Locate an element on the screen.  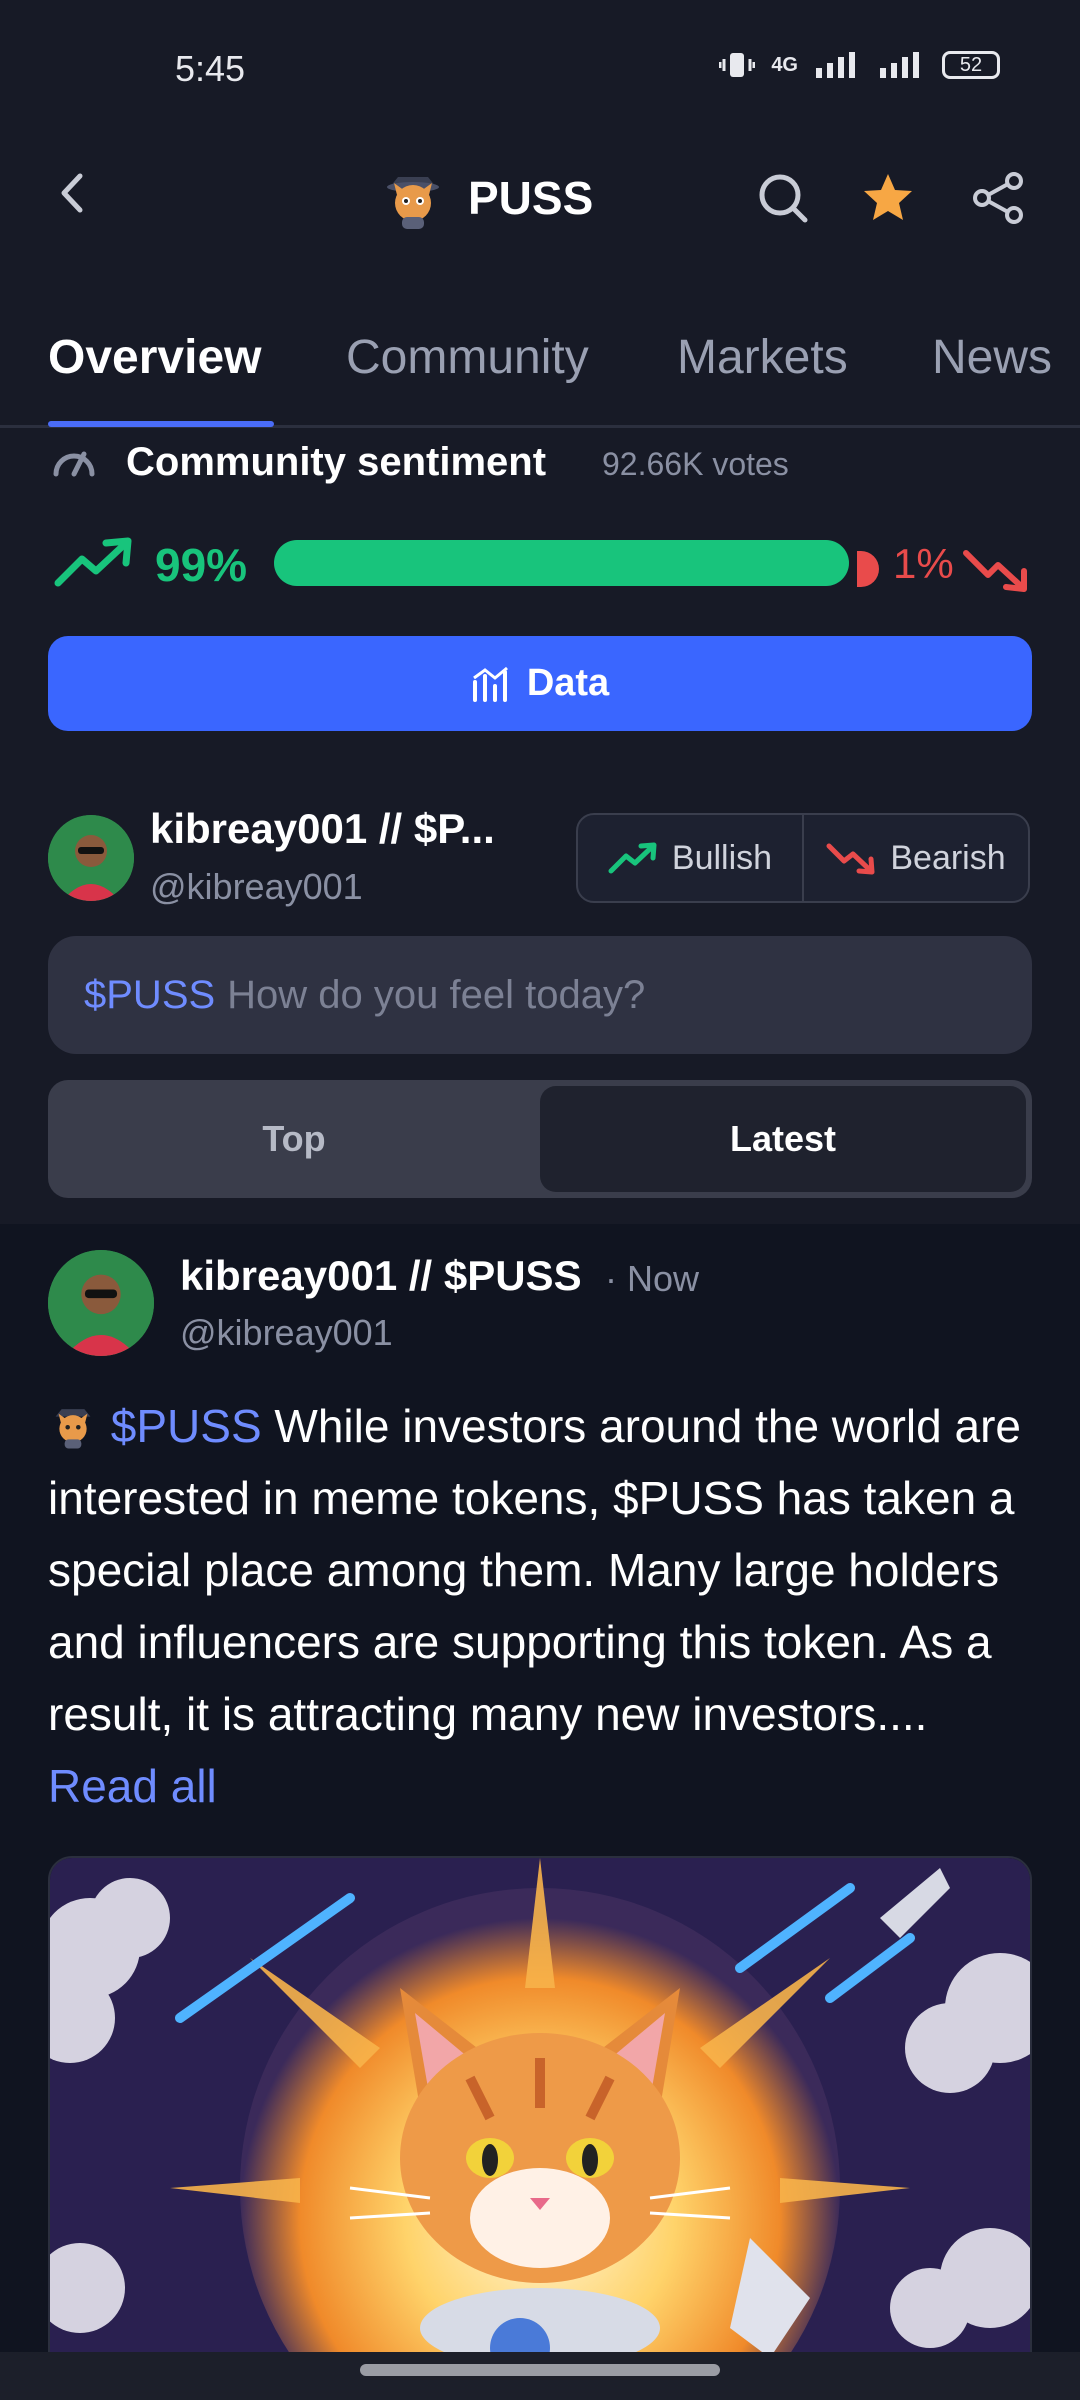
navigation-bar is located at coordinates (540, 2376).